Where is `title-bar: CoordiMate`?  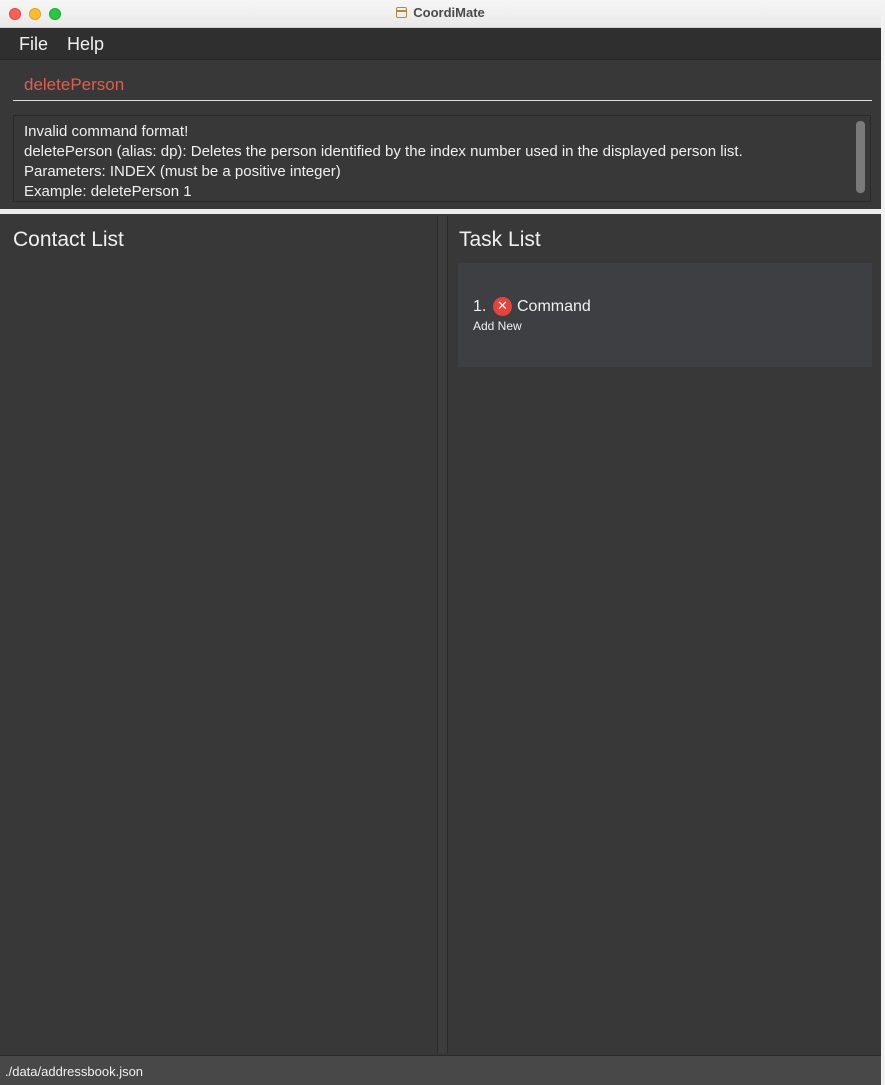 title-bar: CoordiMate is located at coordinates (440, 14).